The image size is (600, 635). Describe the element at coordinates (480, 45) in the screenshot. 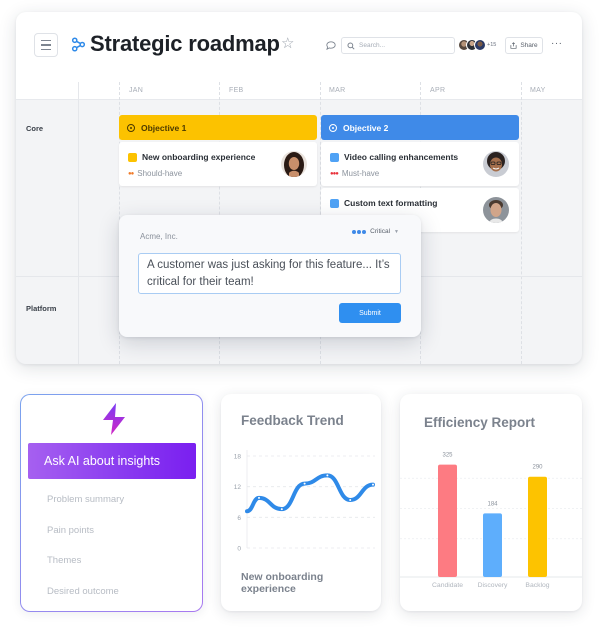

I see `avatar` at that location.